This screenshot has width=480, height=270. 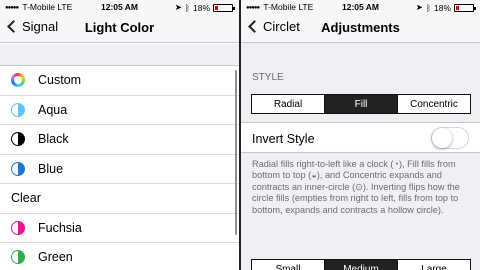 What do you see at coordinates (18, 109) in the screenshot?
I see `aqua-fill-icon` at bounding box center [18, 109].